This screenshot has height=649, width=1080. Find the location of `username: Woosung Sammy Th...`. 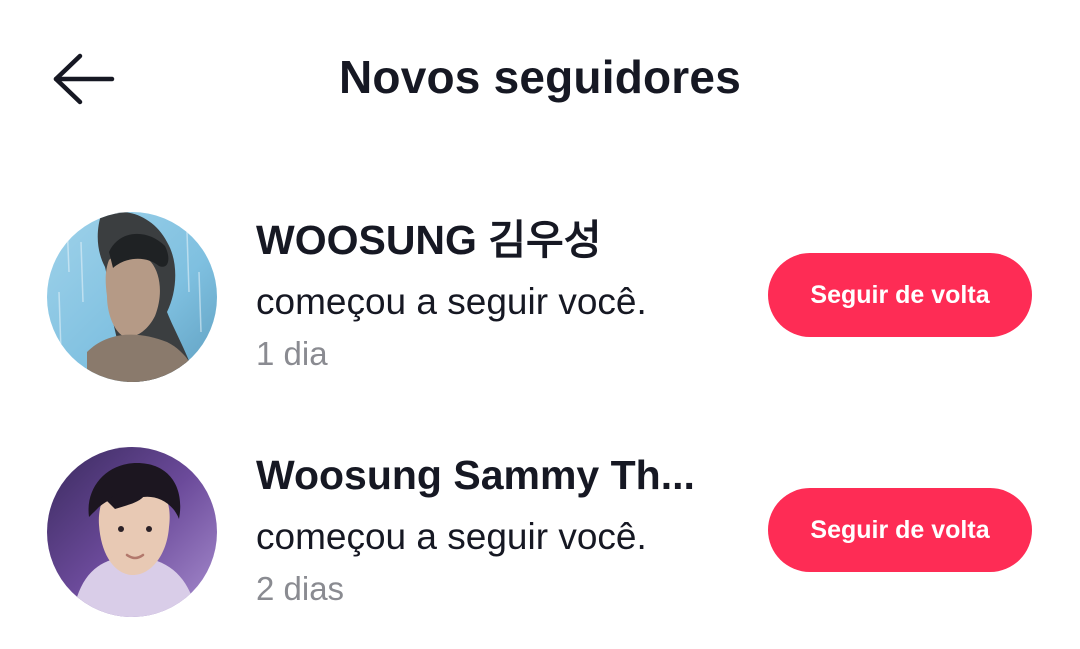

username: Woosung Sammy Th... is located at coordinates (501, 475).